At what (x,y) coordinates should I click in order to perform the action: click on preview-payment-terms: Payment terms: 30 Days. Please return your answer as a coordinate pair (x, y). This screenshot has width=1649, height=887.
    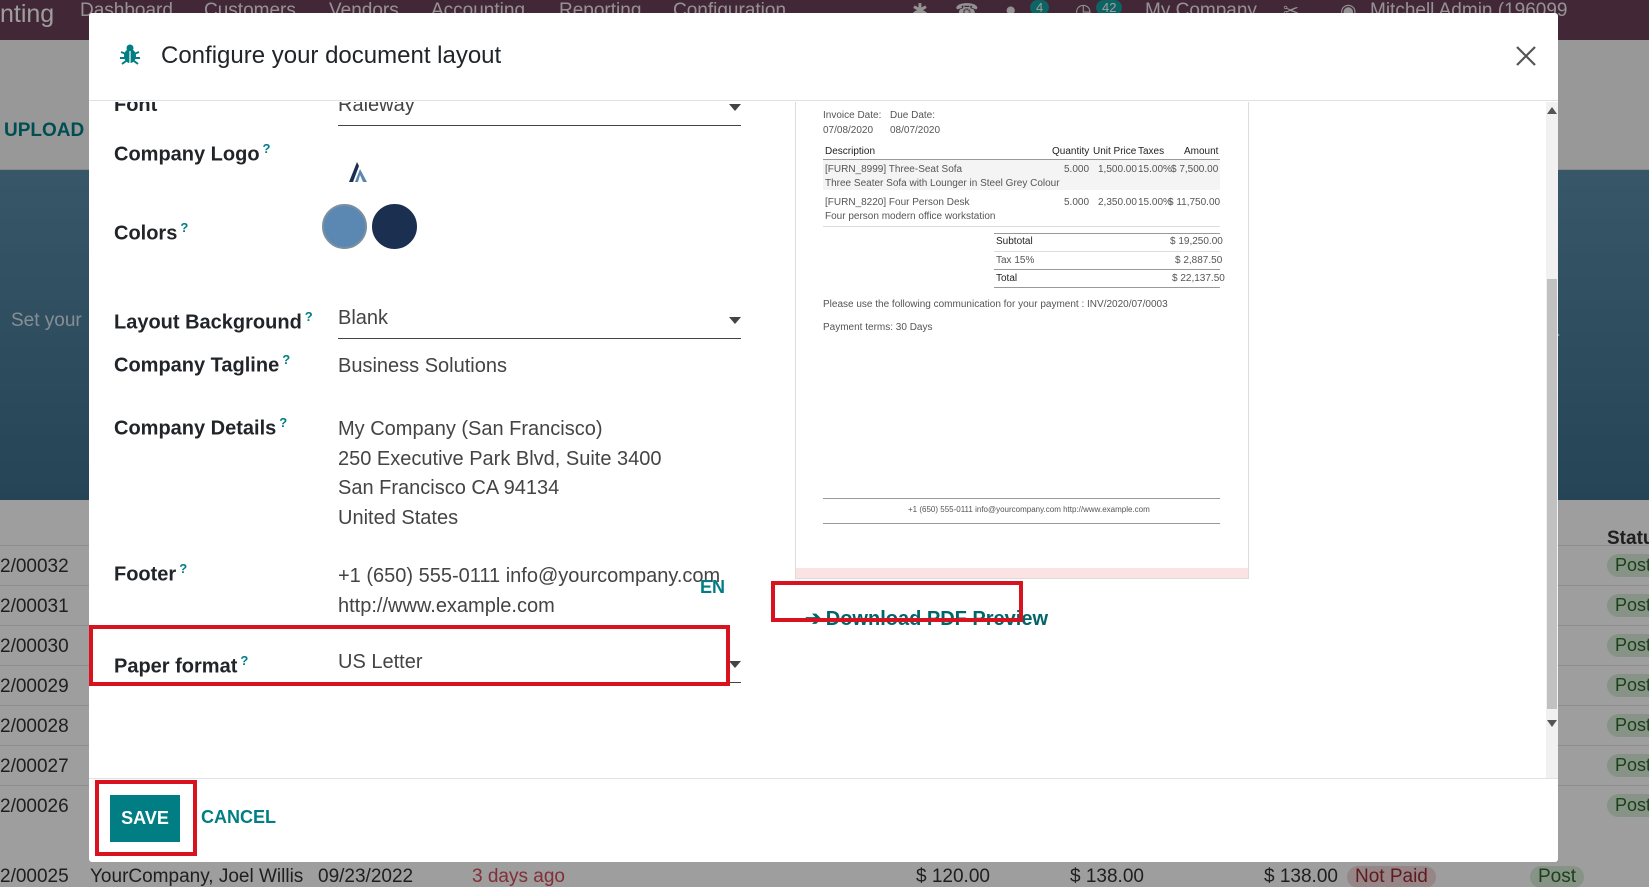
    Looking at the image, I should click on (878, 327).